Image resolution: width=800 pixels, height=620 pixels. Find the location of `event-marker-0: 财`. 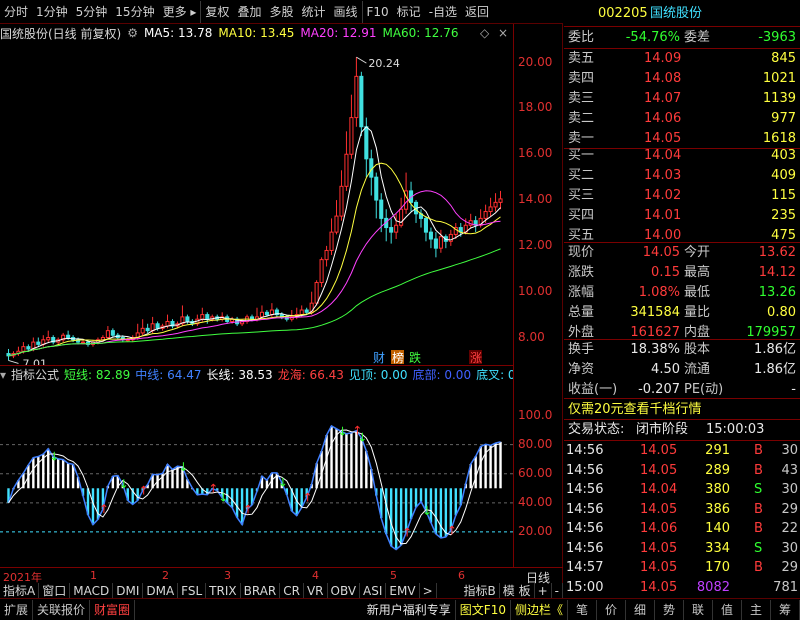

event-marker-0: 财 is located at coordinates (379, 358).